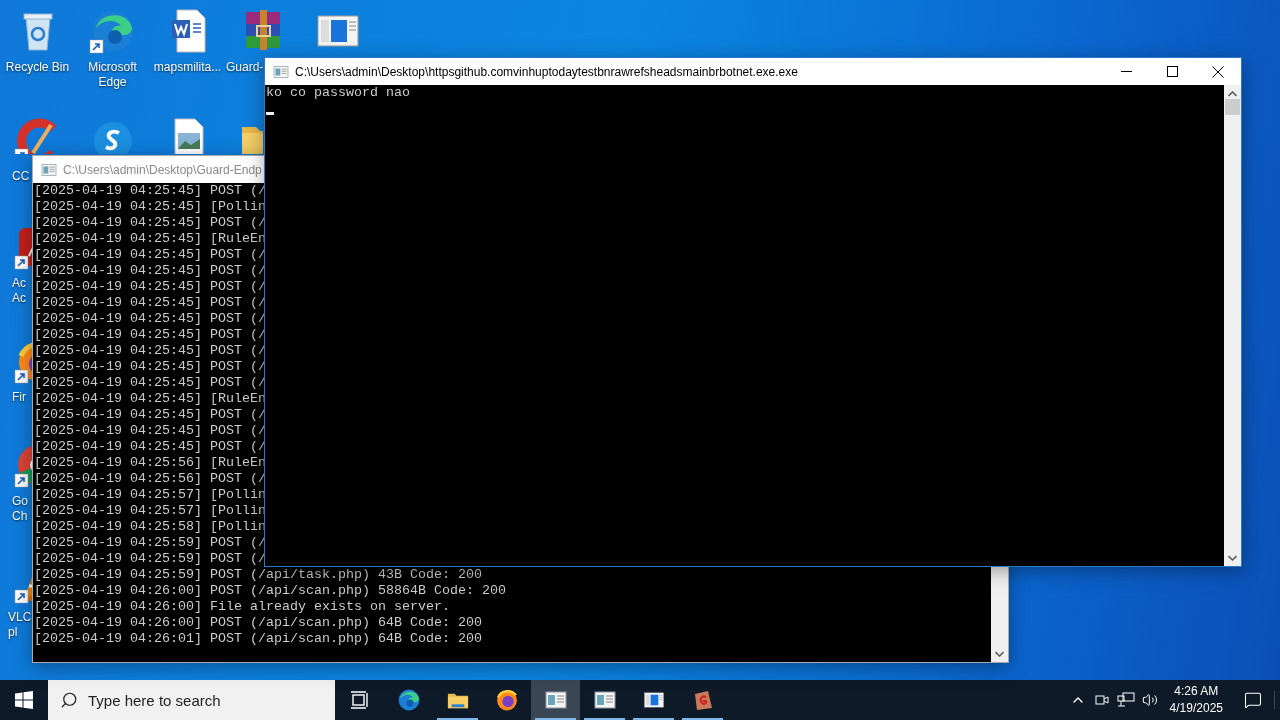 The width and height of the screenshot is (1280, 720). I want to click on clock: 4:26 AM 4/19/2025, so click(1196, 700).